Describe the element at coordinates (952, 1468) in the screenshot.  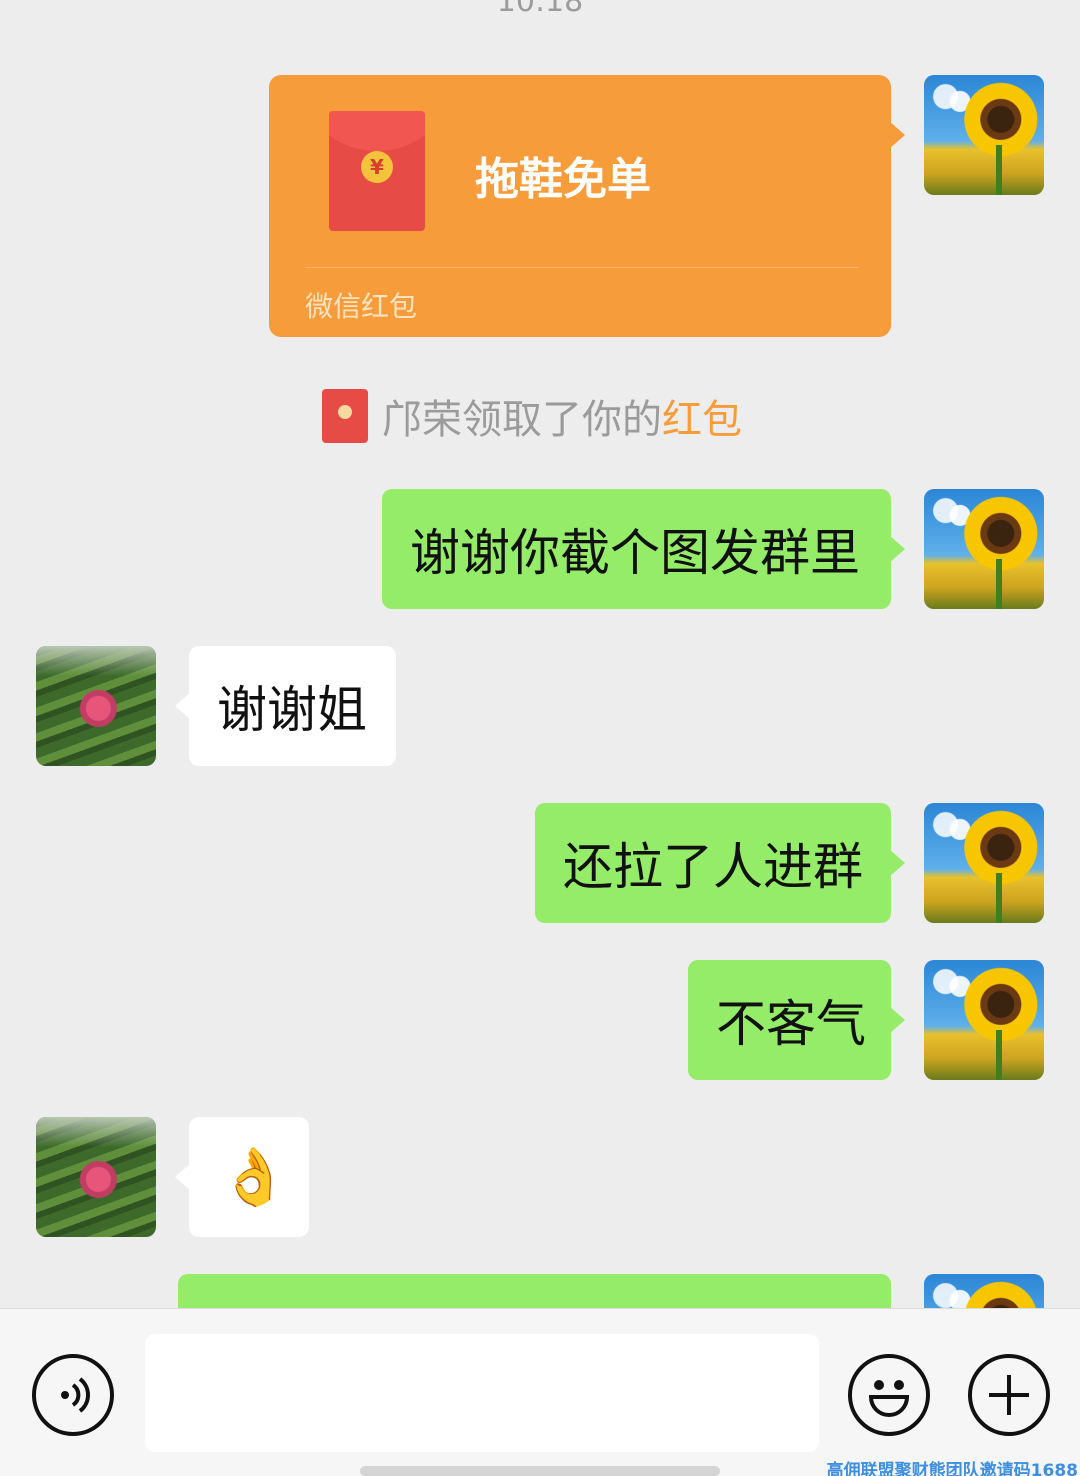
I see `watermark: 高佣联盟聚财熊团队邀请码1688` at that location.